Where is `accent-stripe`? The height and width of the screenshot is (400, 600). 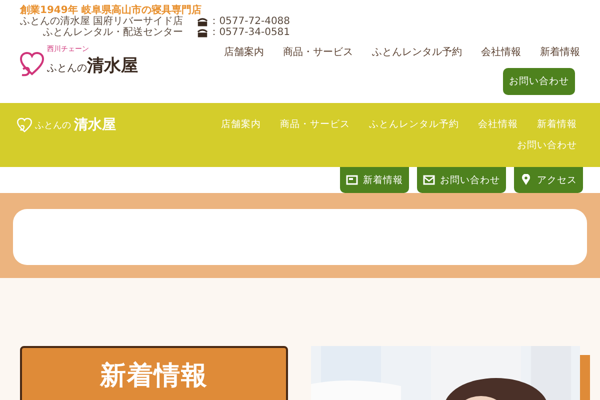 accent-stripe is located at coordinates (585, 377).